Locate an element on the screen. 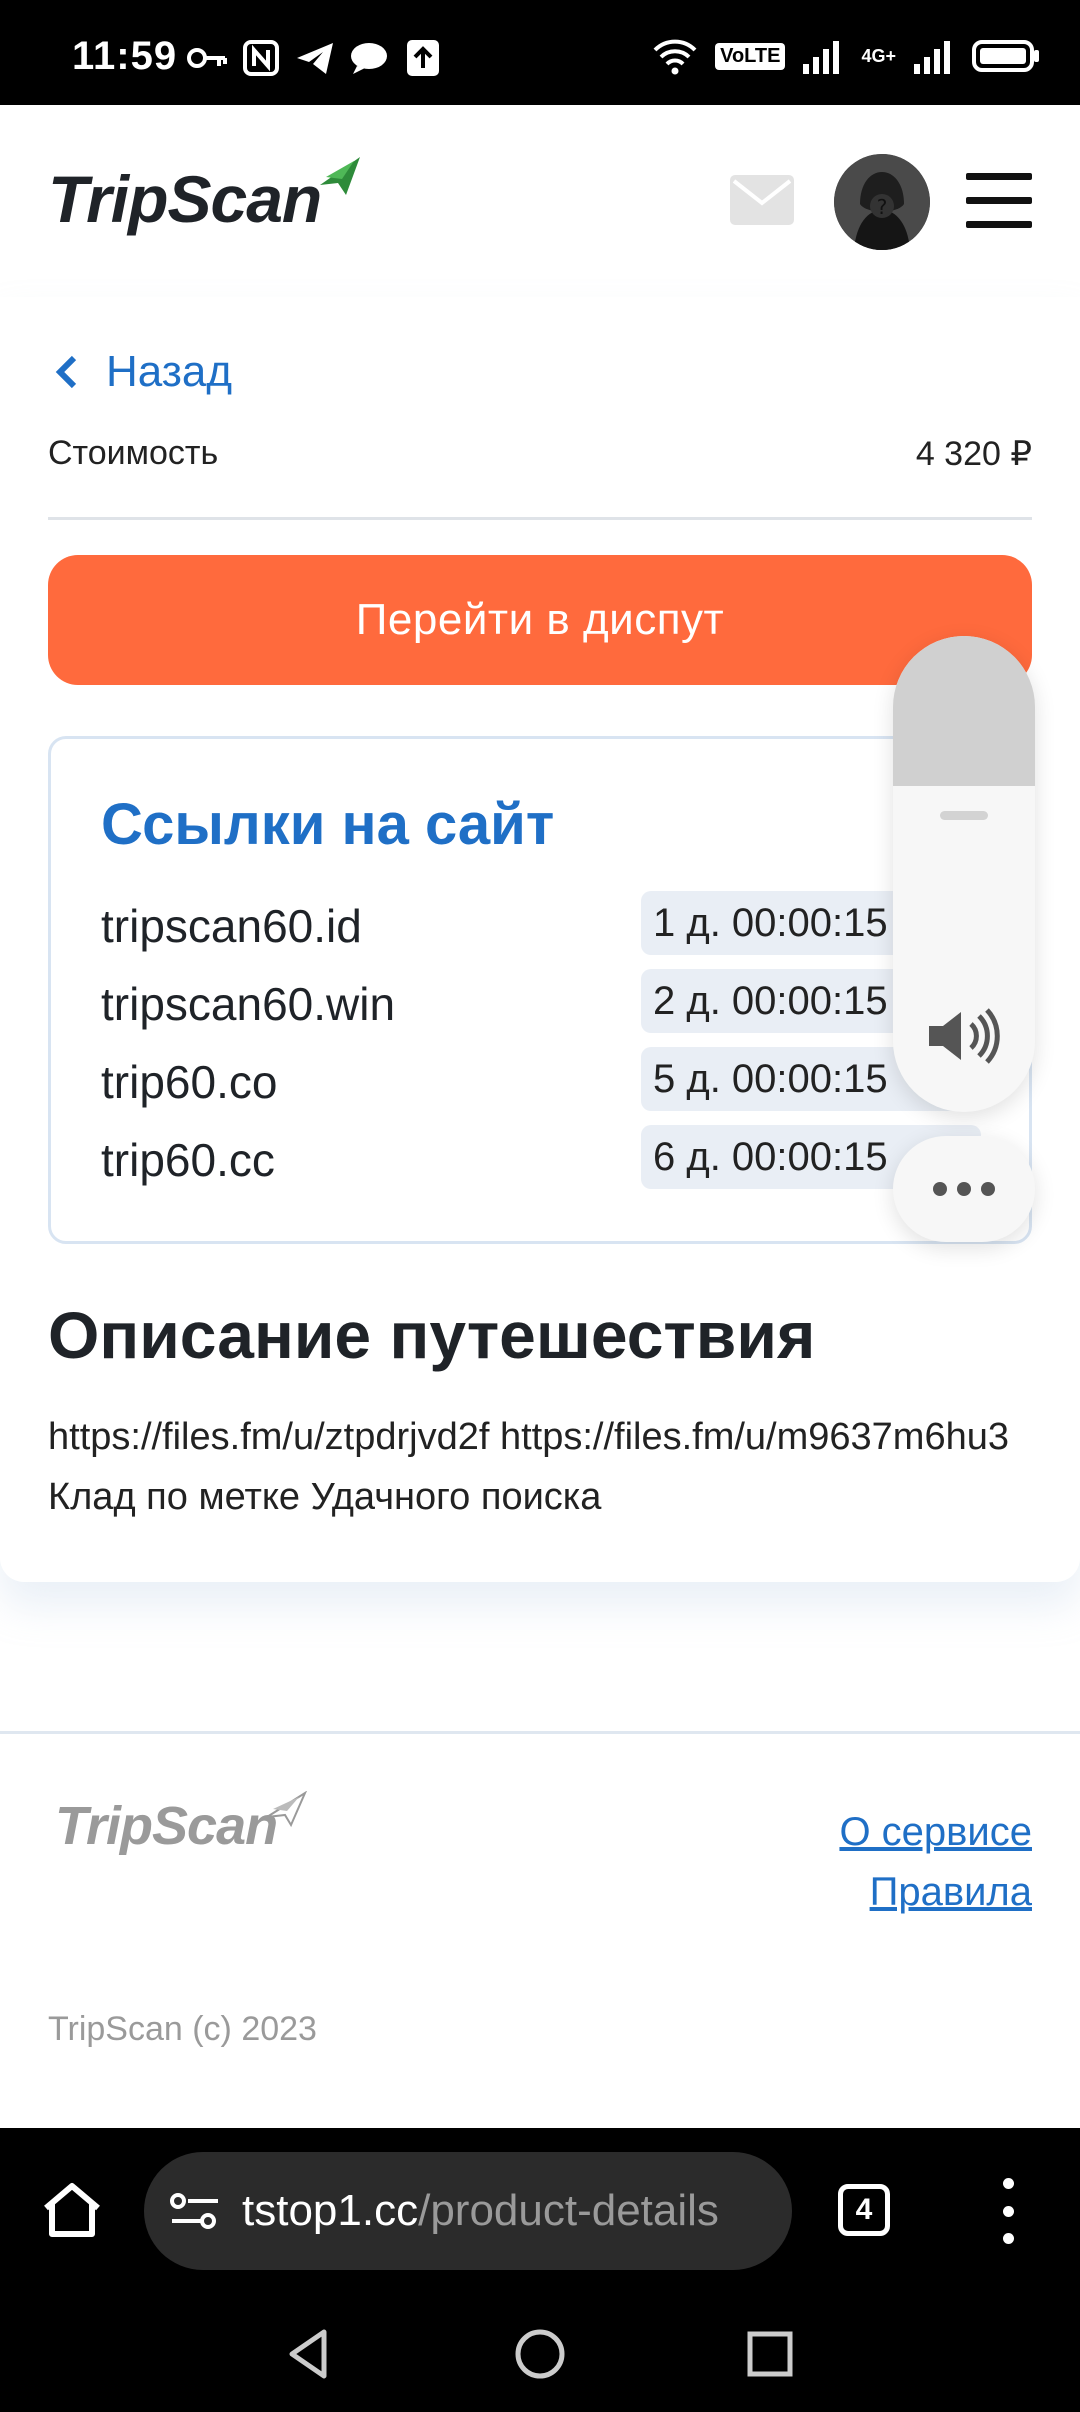 Image resolution: width=1080 pixels, height=2412 pixels. user-avatar-icon: ? is located at coordinates (882, 202).